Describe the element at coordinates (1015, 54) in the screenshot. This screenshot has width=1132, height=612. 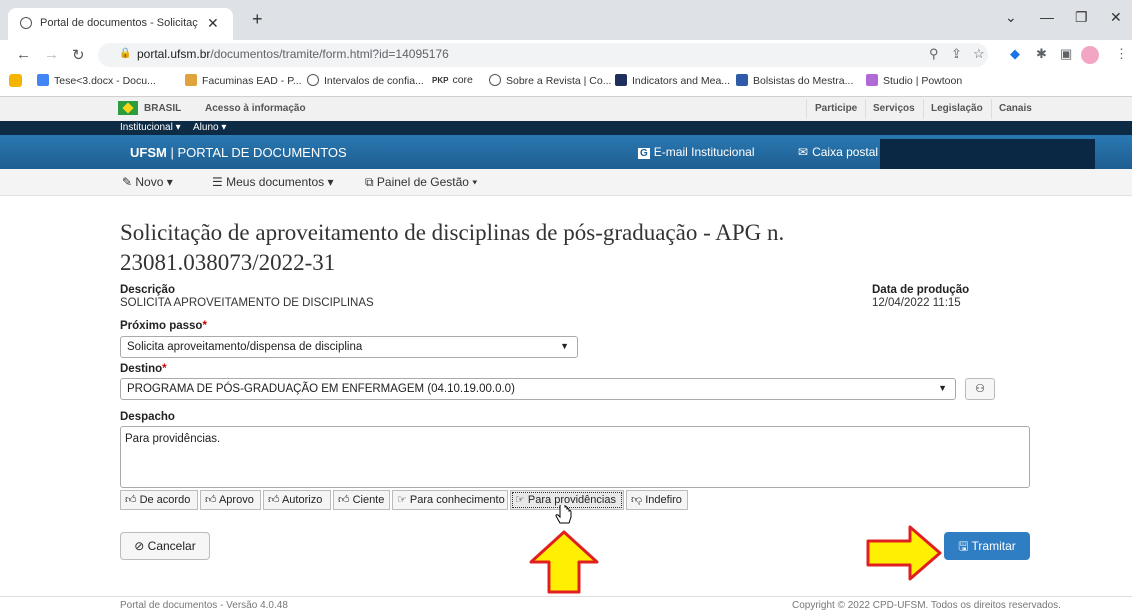
I see `extension-cap-icon: ◆` at that location.